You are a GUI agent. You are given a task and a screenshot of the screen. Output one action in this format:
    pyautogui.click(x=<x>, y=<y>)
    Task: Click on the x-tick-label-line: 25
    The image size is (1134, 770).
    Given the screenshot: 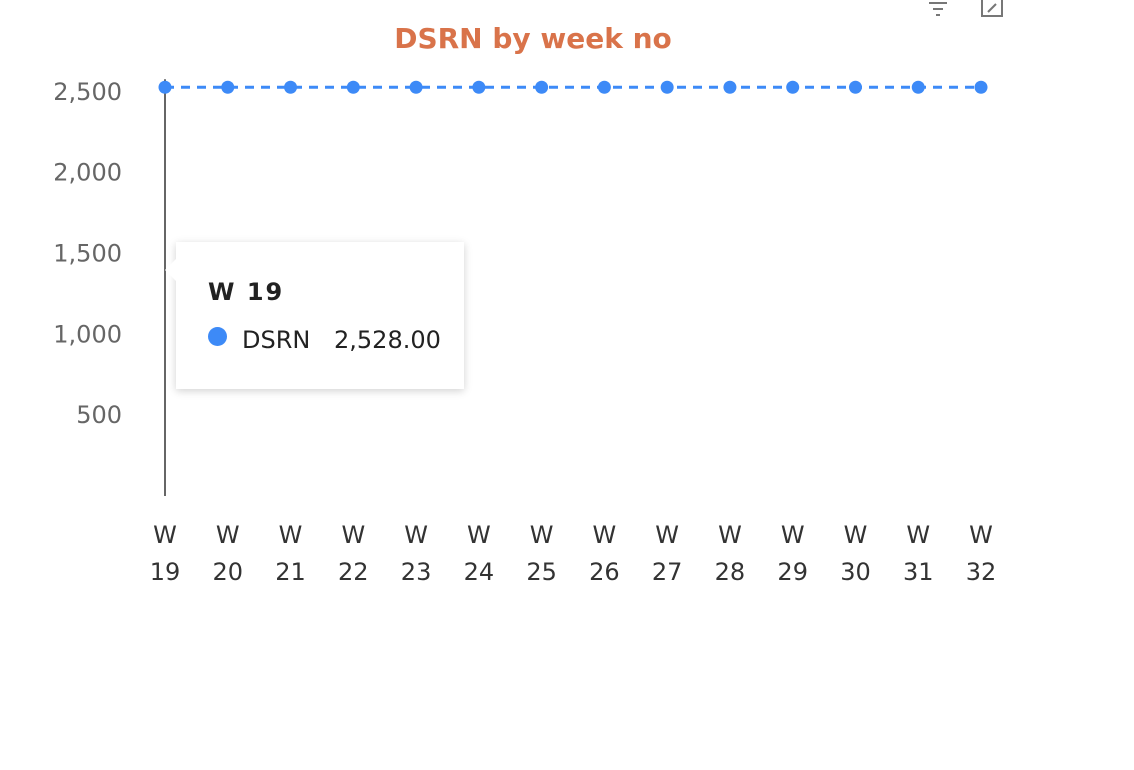 What is the action you would take?
    pyautogui.click(x=541, y=572)
    